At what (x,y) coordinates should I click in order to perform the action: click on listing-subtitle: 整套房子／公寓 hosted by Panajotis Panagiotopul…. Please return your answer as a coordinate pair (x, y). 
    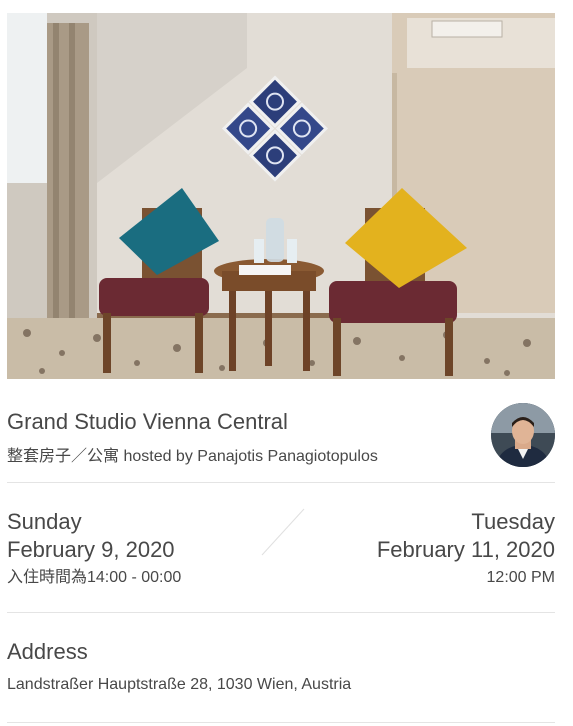
    Looking at the image, I should click on (192, 456).